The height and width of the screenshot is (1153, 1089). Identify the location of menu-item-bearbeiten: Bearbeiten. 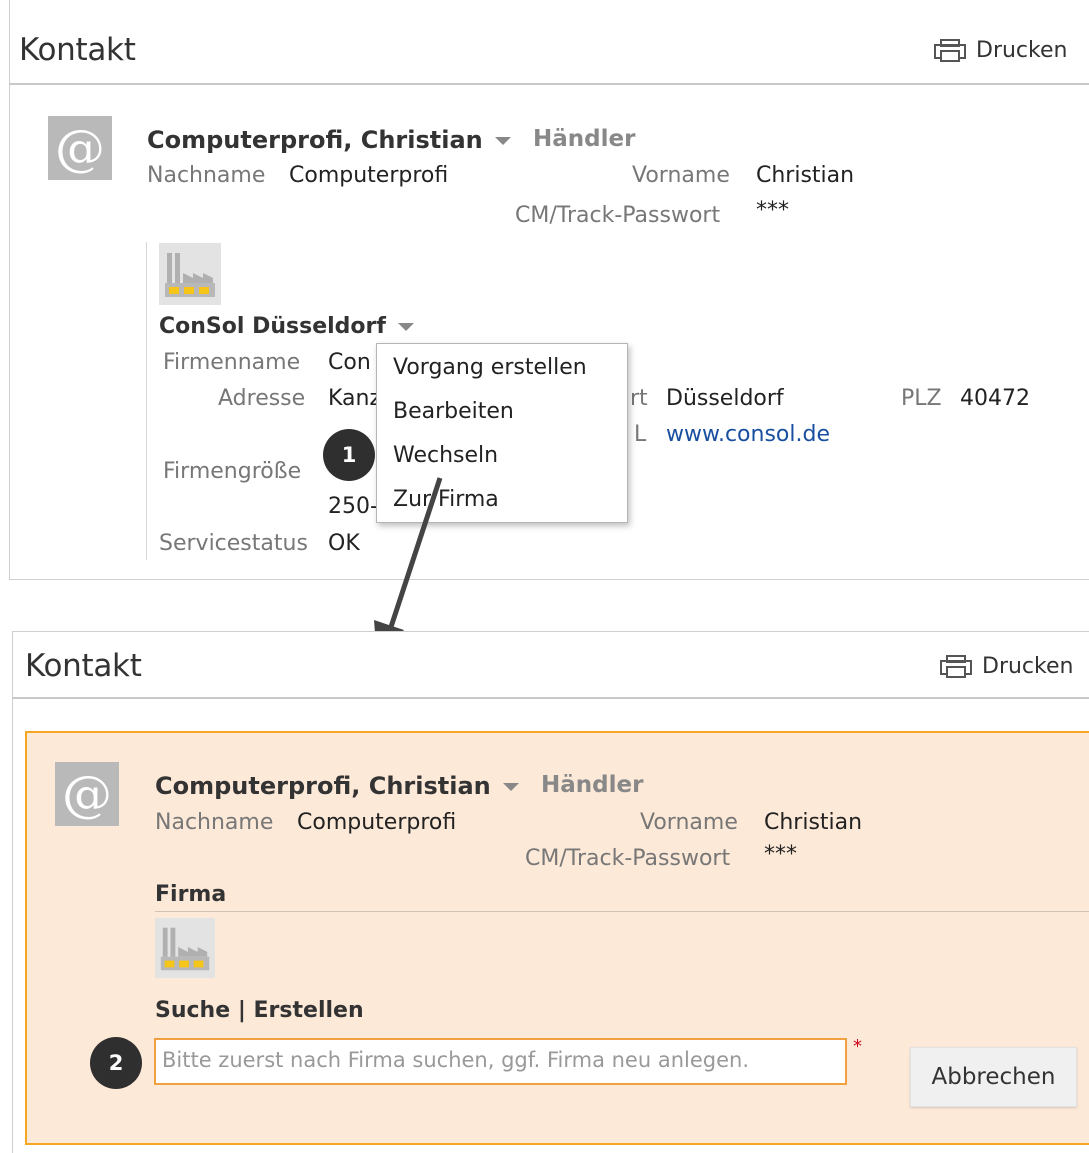
(453, 411).